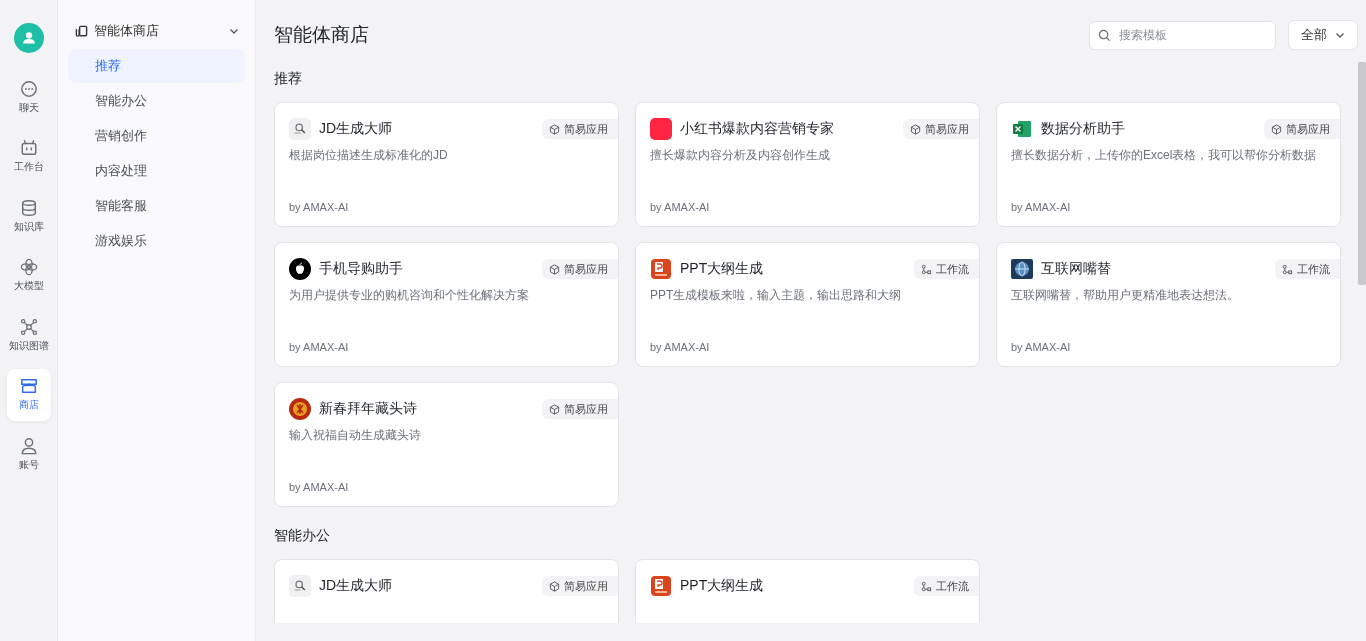 The height and width of the screenshot is (641, 1366). What do you see at coordinates (361, 269) in the screenshot?
I see `card-title: 手机导购助手` at bounding box center [361, 269].